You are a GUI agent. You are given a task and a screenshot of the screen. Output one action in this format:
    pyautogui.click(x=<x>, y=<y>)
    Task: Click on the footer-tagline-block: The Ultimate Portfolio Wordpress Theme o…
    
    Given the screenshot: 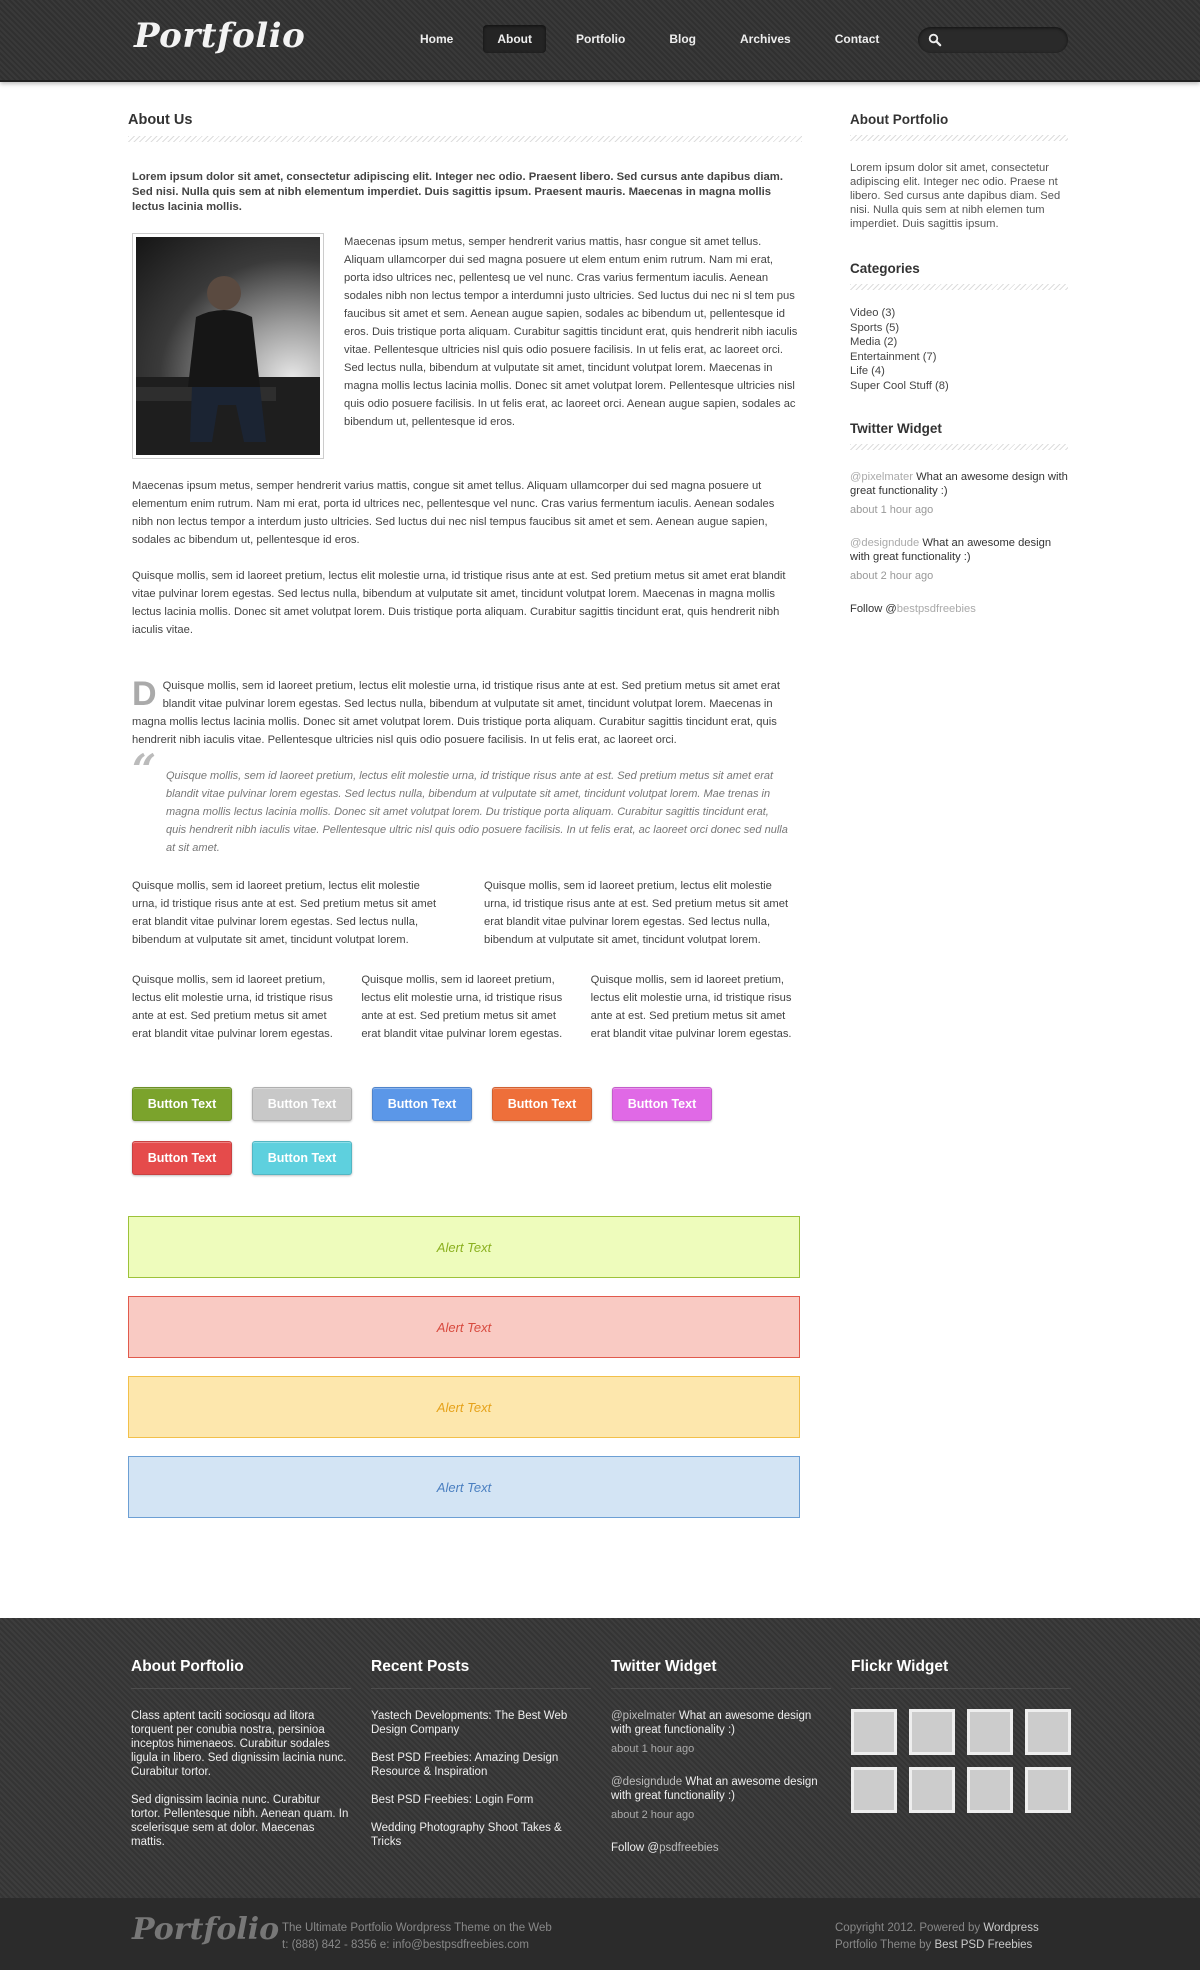 What is the action you would take?
    pyautogui.click(x=417, y=1937)
    